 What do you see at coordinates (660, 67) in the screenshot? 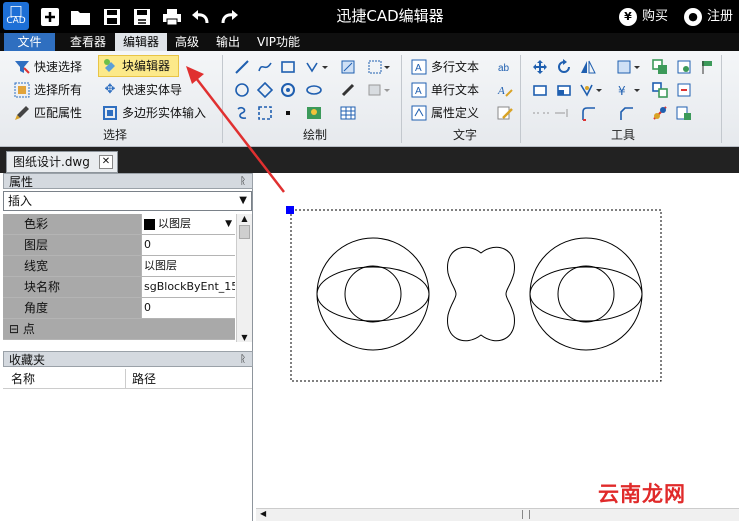
I see `copy-icon` at bounding box center [660, 67].